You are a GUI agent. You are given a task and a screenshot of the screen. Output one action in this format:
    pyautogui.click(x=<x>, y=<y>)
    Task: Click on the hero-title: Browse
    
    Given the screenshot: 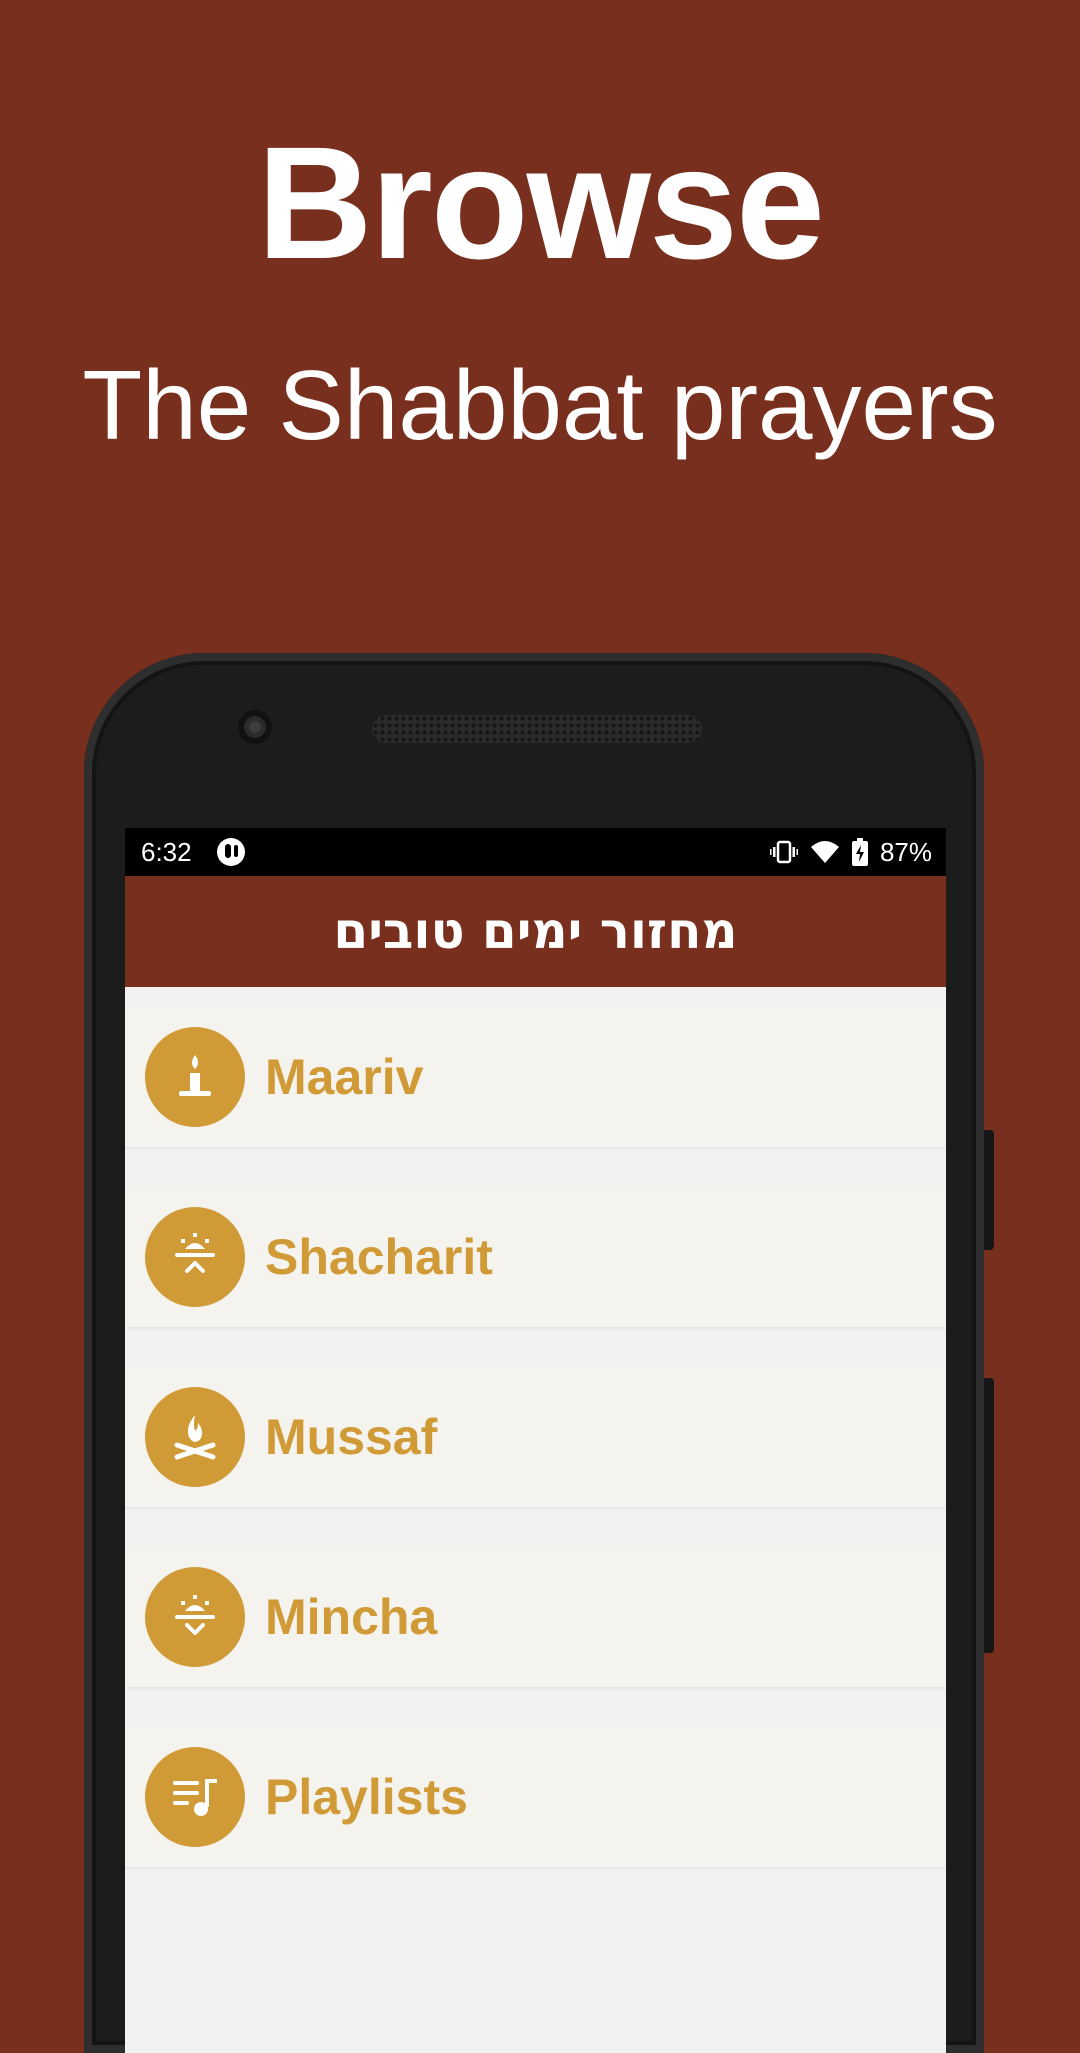 What is the action you would take?
    pyautogui.click(x=541, y=202)
    